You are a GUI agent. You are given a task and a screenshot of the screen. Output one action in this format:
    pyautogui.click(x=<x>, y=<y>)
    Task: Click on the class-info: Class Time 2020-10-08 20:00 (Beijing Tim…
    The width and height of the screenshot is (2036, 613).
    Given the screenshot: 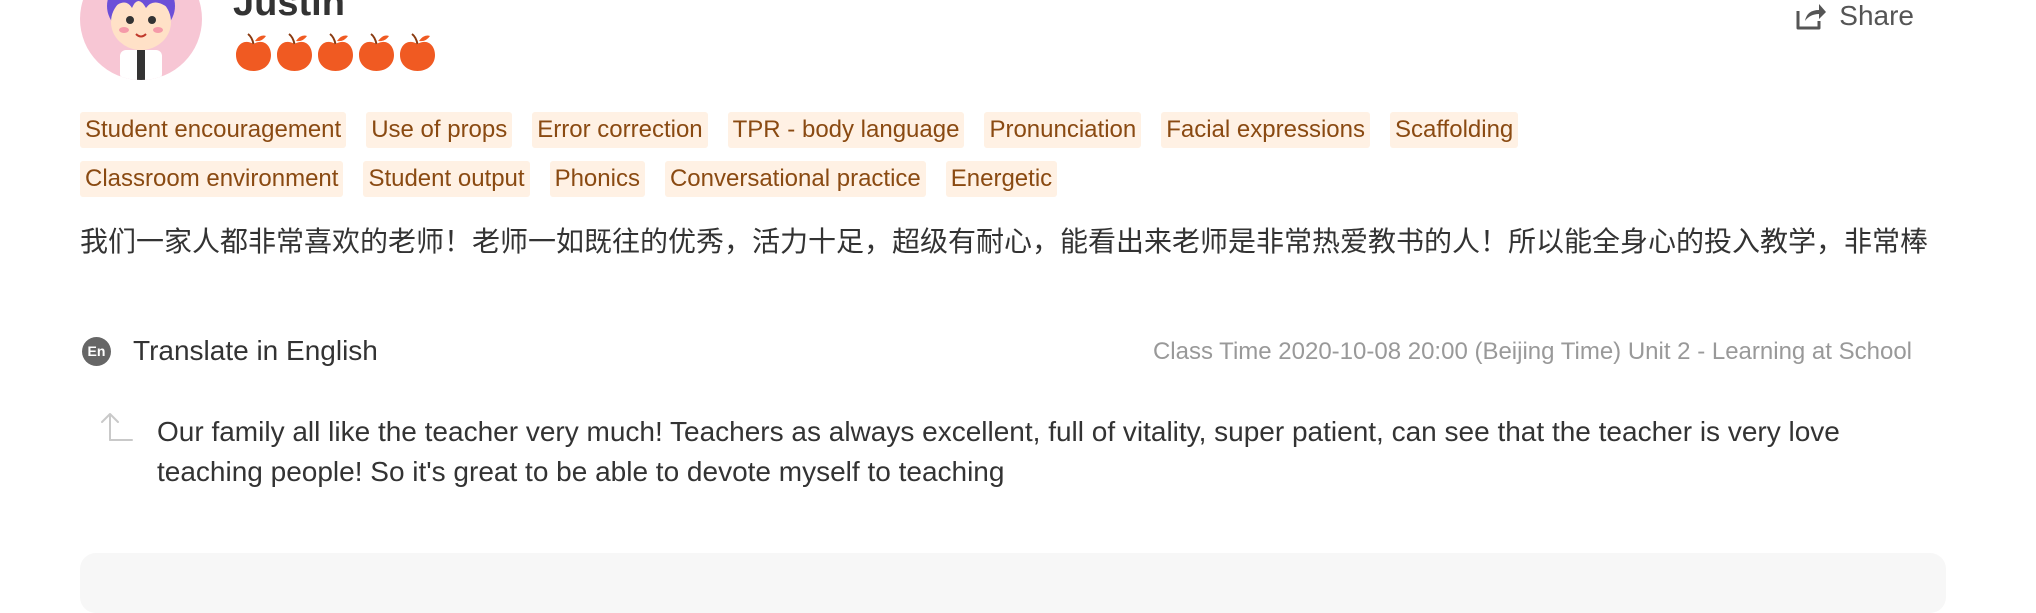 What is the action you would take?
    pyautogui.click(x=1532, y=351)
    